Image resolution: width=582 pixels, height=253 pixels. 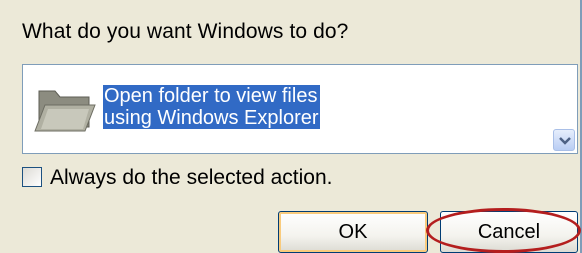 What do you see at coordinates (191, 178) in the screenshot?
I see `always-do-label: Always do the selected action.` at bounding box center [191, 178].